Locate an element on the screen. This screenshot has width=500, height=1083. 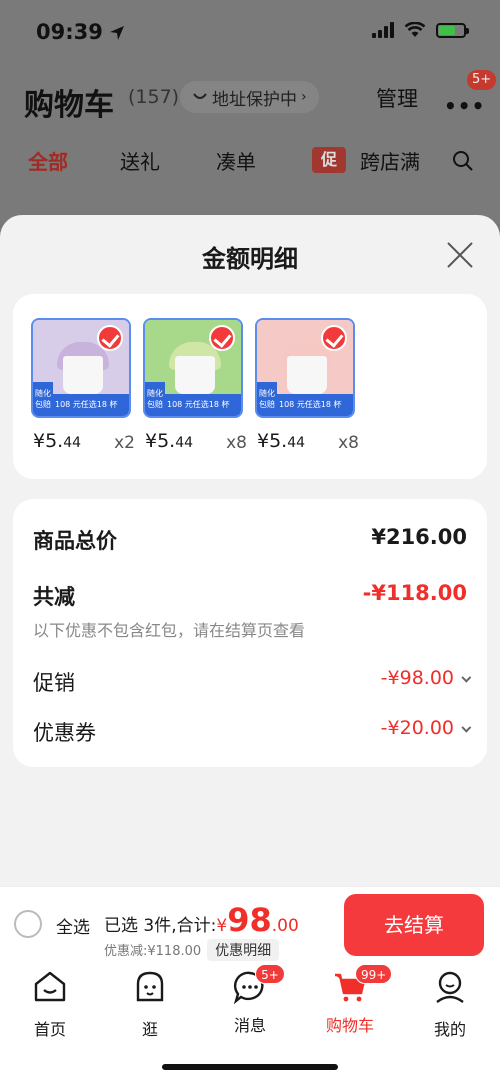
sheet-title: 金额明细 is located at coordinates (250, 259).